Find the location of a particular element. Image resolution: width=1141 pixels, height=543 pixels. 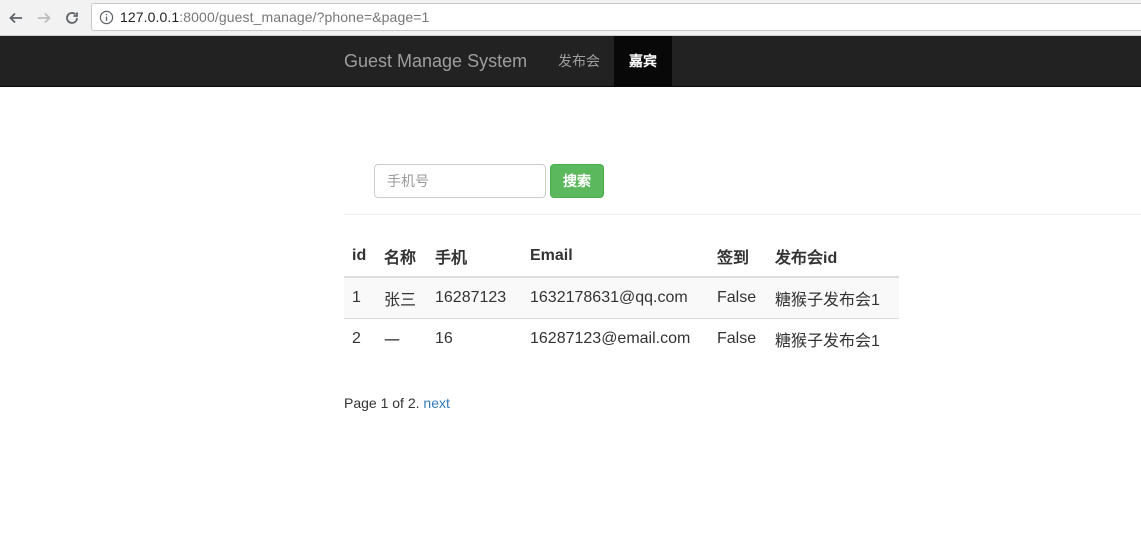

table-header-row: id 名称 手机 Email 签到 发布会id is located at coordinates (621, 257).